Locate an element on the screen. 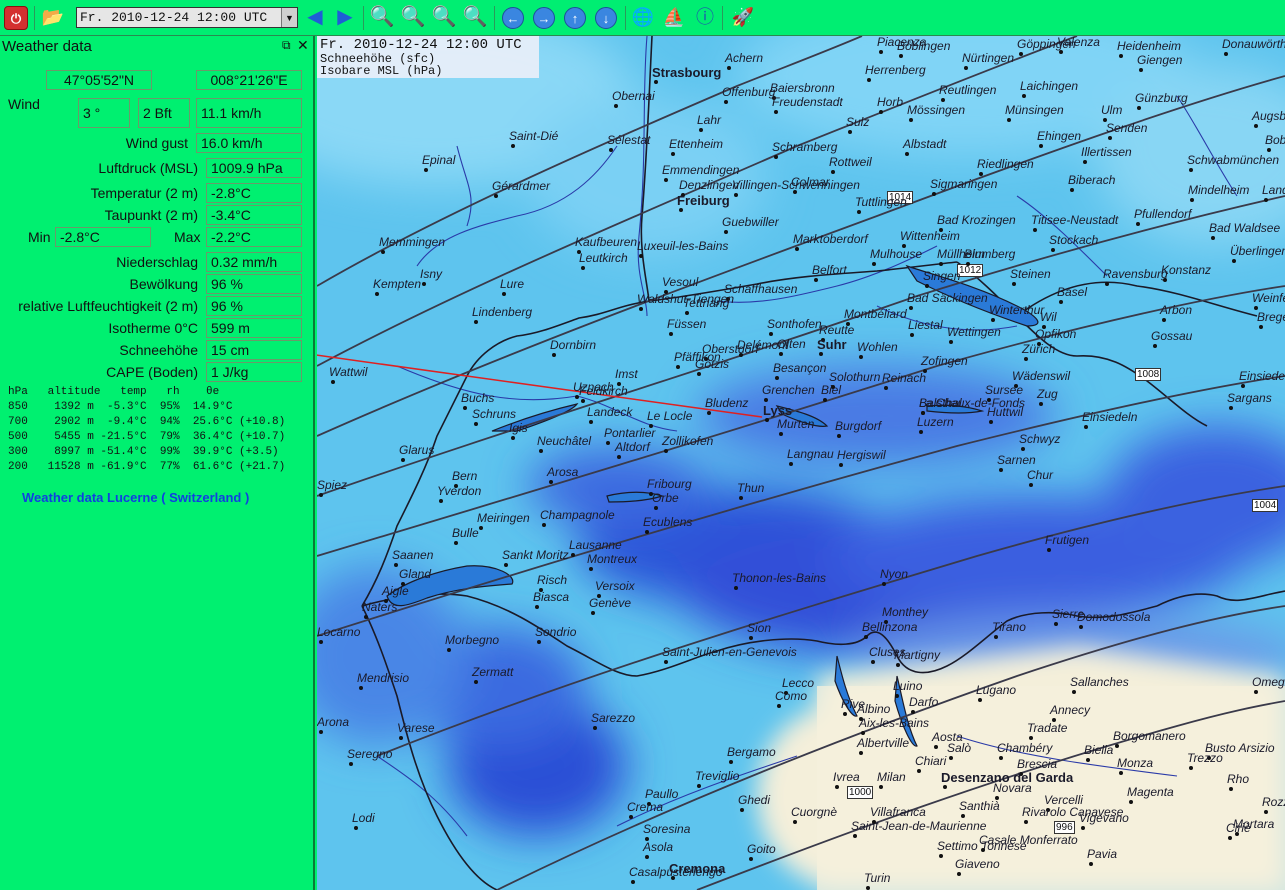  city-label: Singen is located at coordinates (942, 276).